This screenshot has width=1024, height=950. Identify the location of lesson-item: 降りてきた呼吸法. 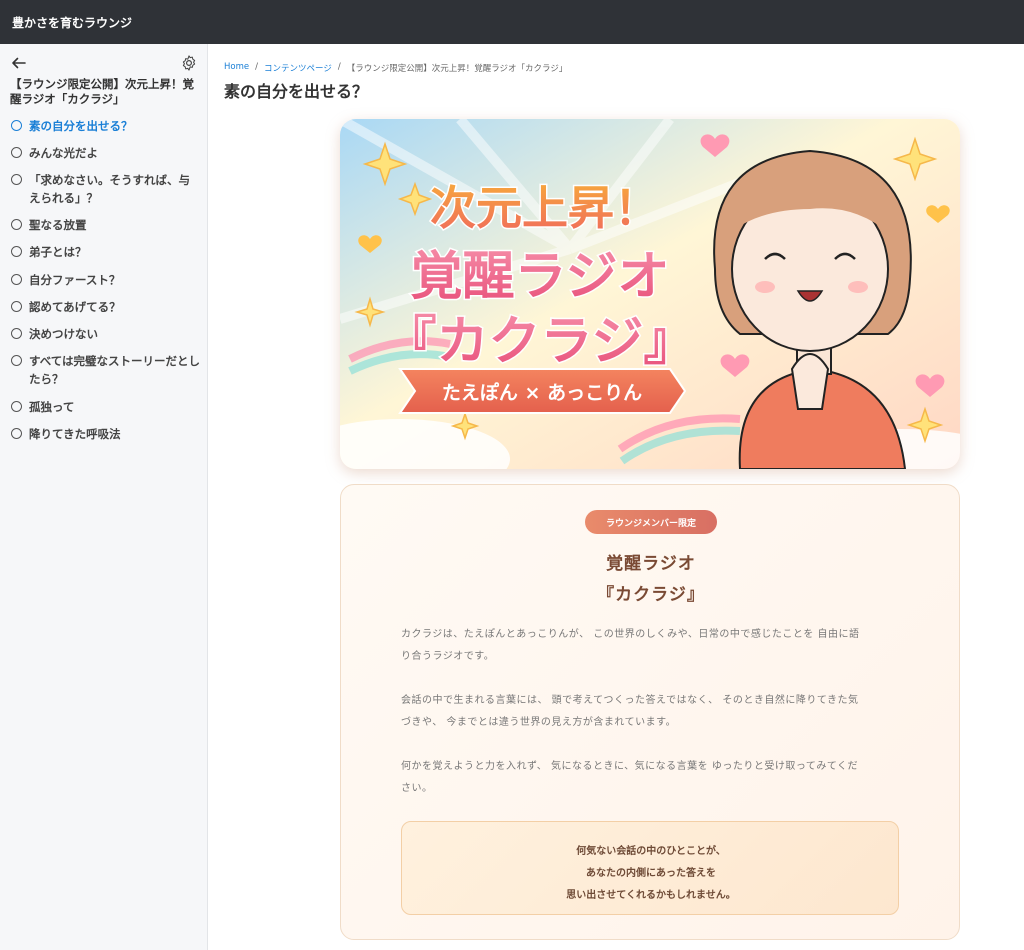
(105, 434).